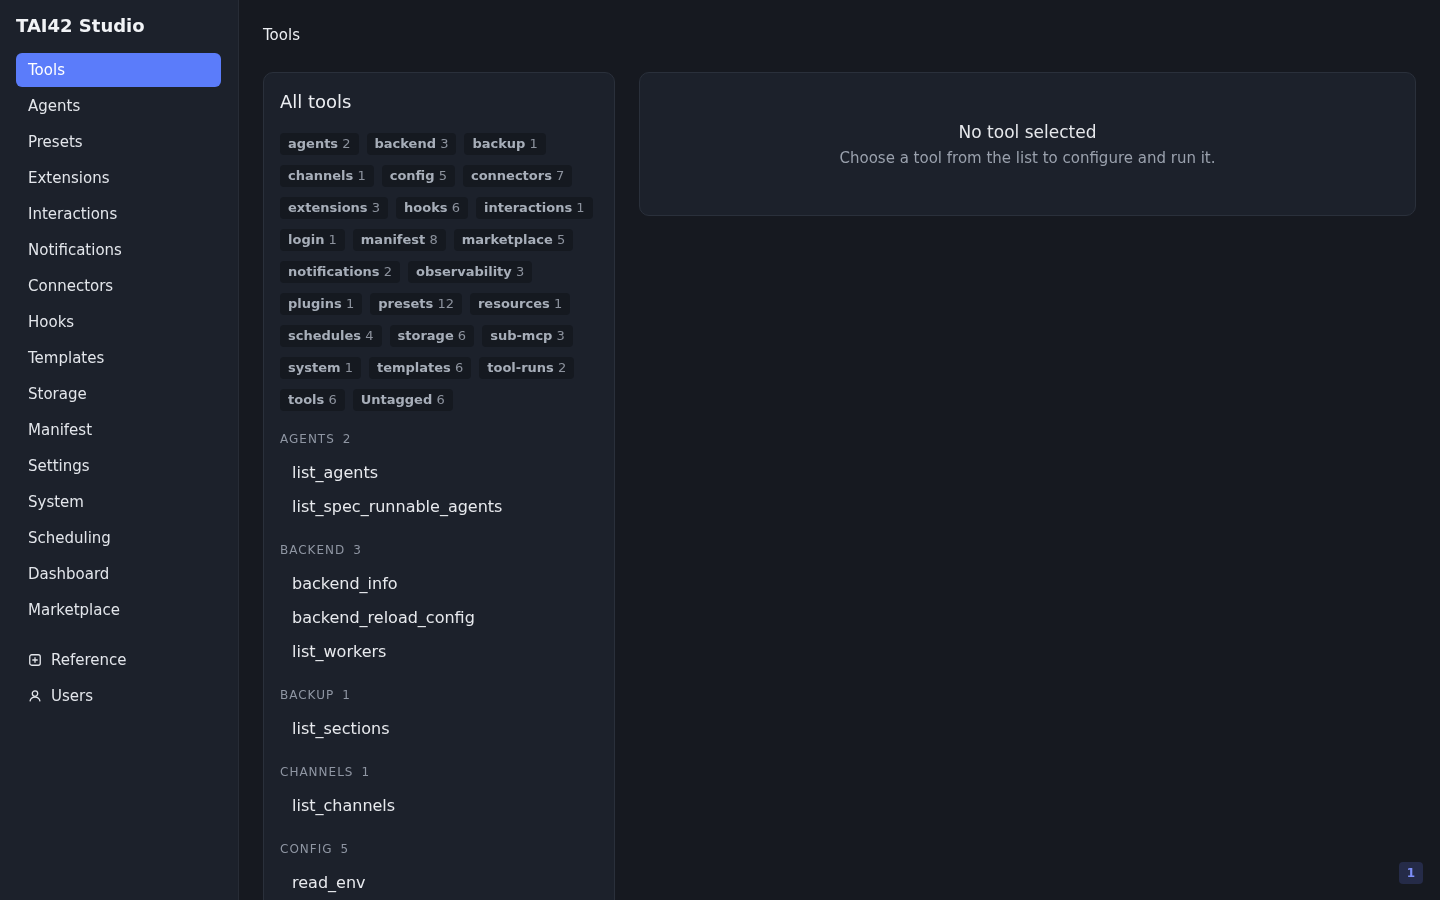  What do you see at coordinates (320, 368) in the screenshot?
I see `tag-filter-chip: system 1` at bounding box center [320, 368].